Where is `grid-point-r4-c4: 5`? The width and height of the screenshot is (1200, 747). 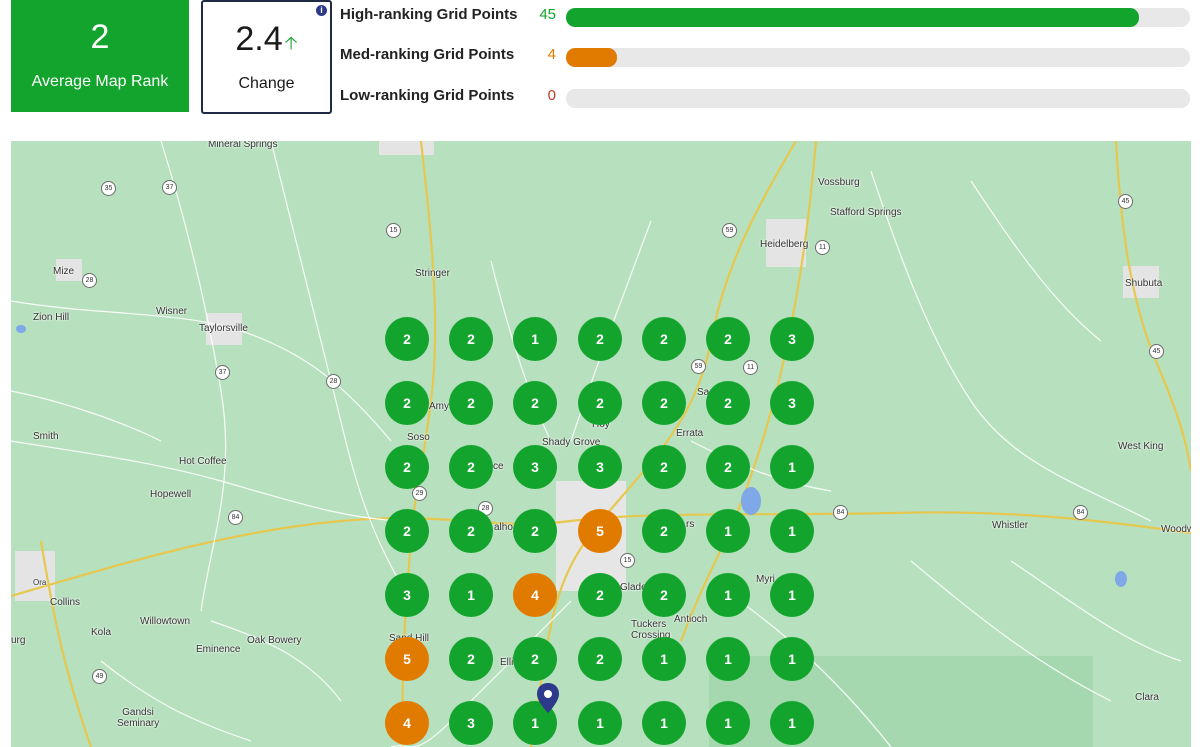
grid-point-r4-c4: 5 is located at coordinates (600, 531).